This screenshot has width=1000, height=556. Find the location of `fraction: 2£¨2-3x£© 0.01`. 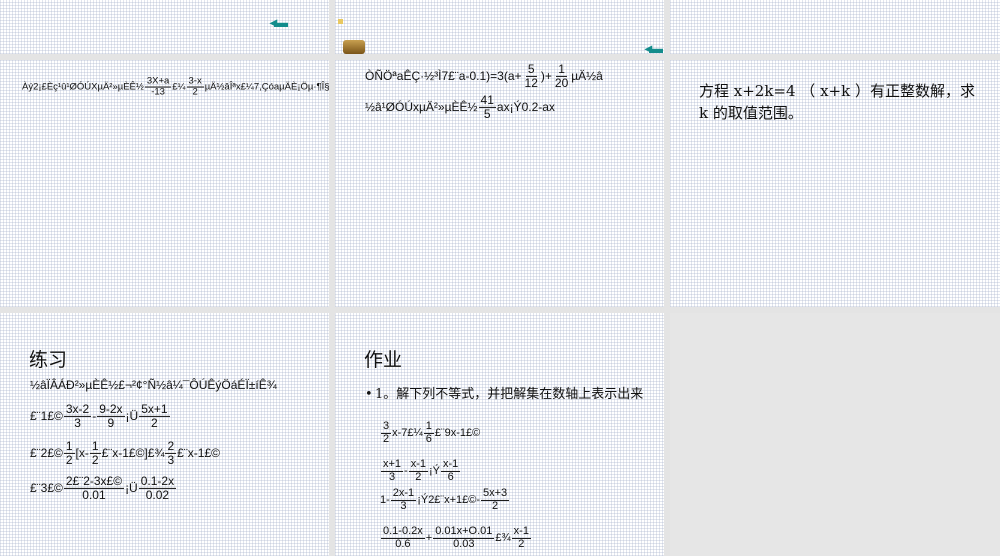

fraction: 2£¨2-3x£© 0.01 is located at coordinates (94, 487).